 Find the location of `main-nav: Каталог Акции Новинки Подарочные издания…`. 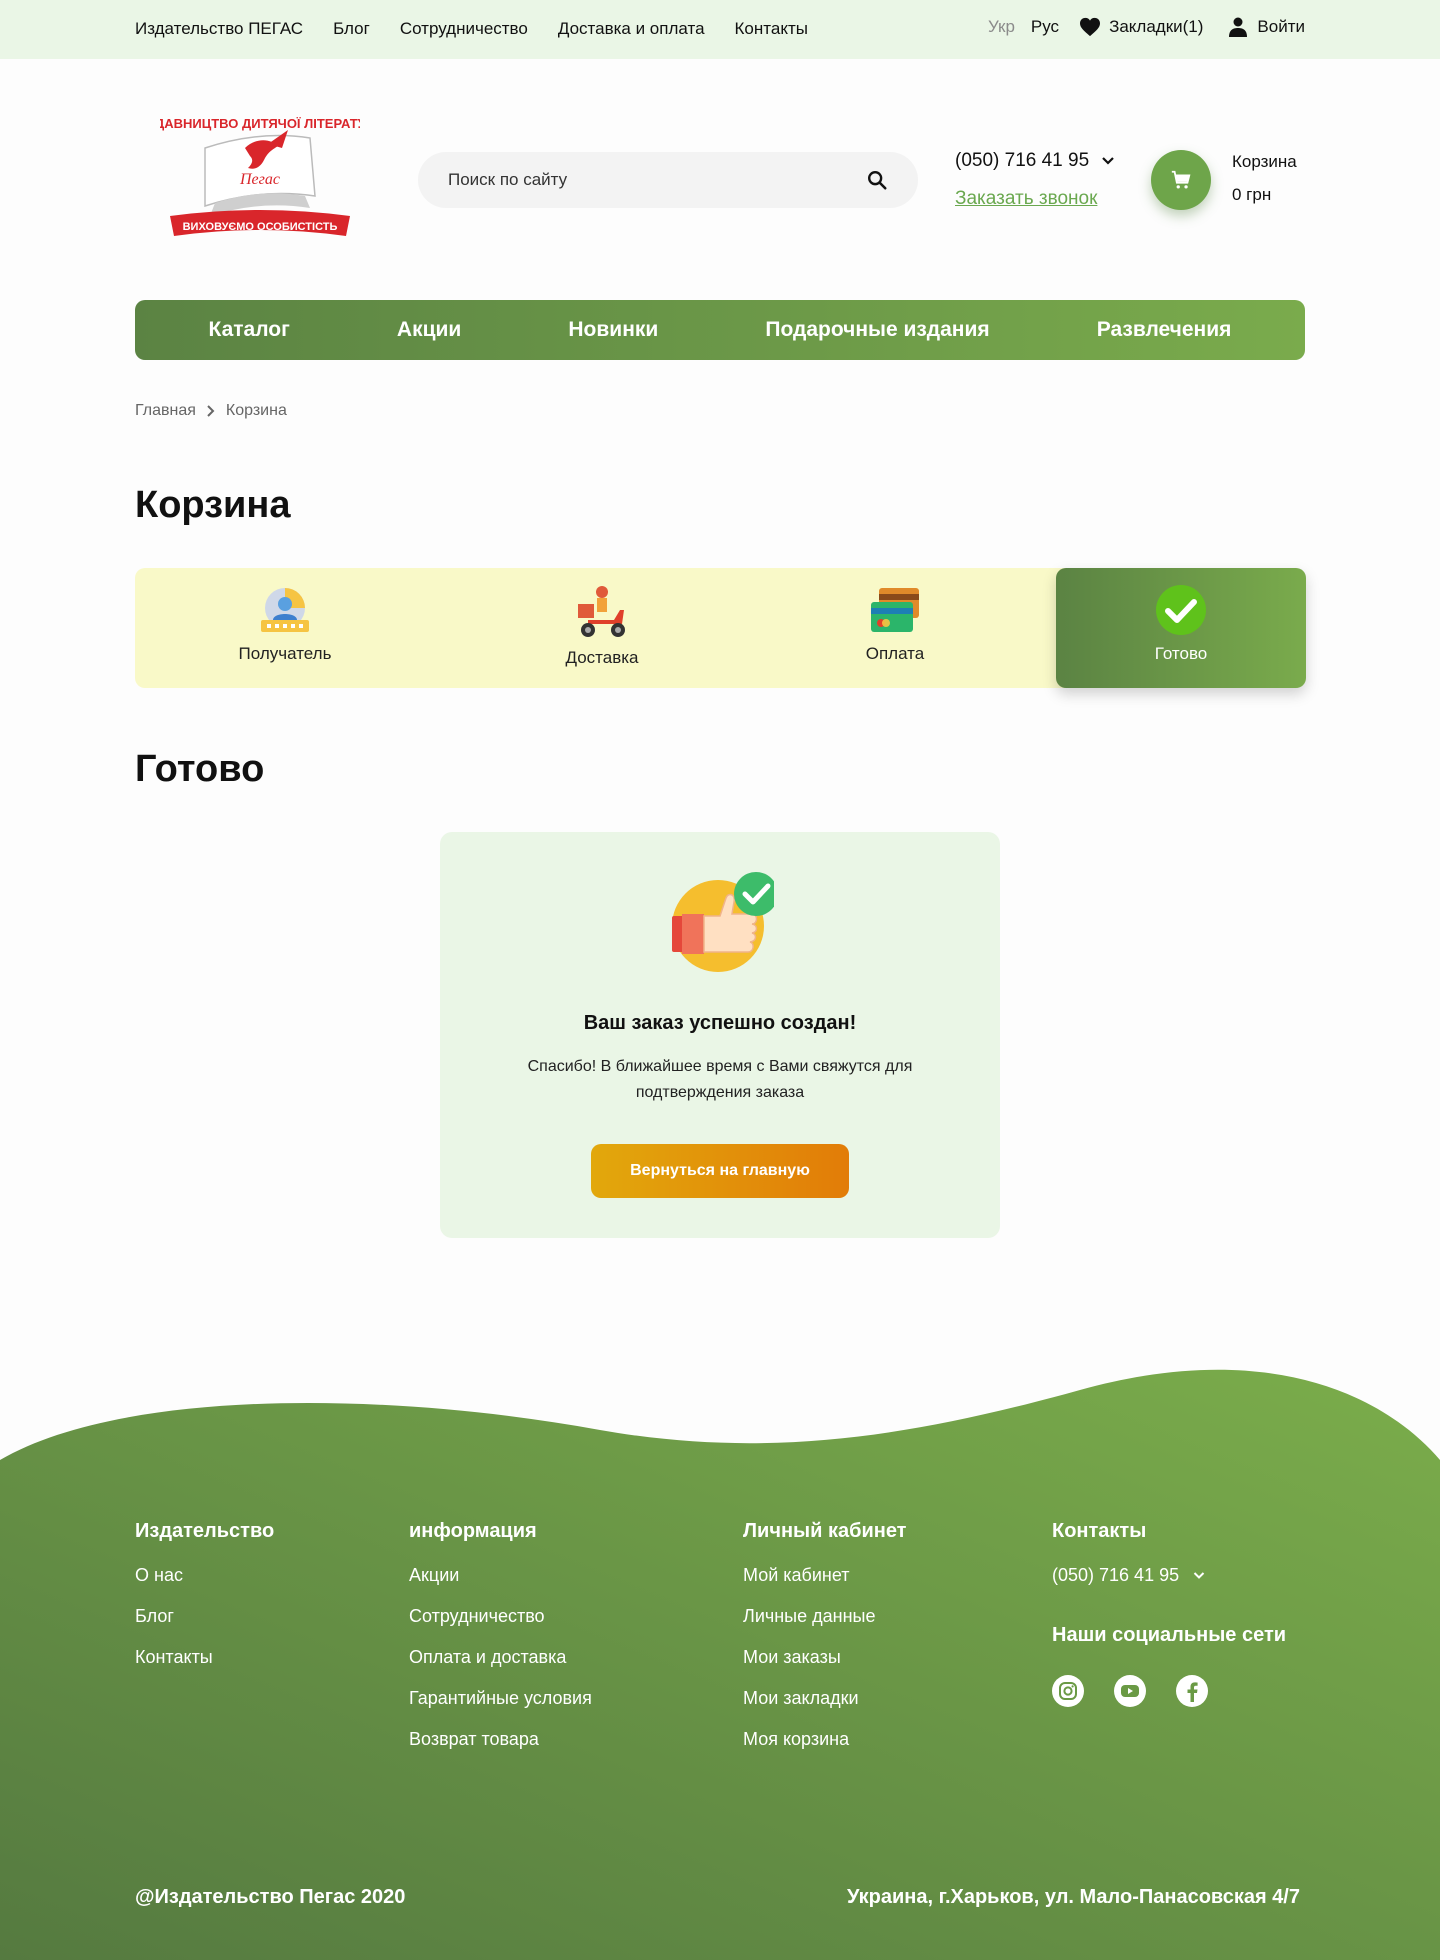

main-nav: Каталог Акции Новинки Подарочные издания… is located at coordinates (720, 330).